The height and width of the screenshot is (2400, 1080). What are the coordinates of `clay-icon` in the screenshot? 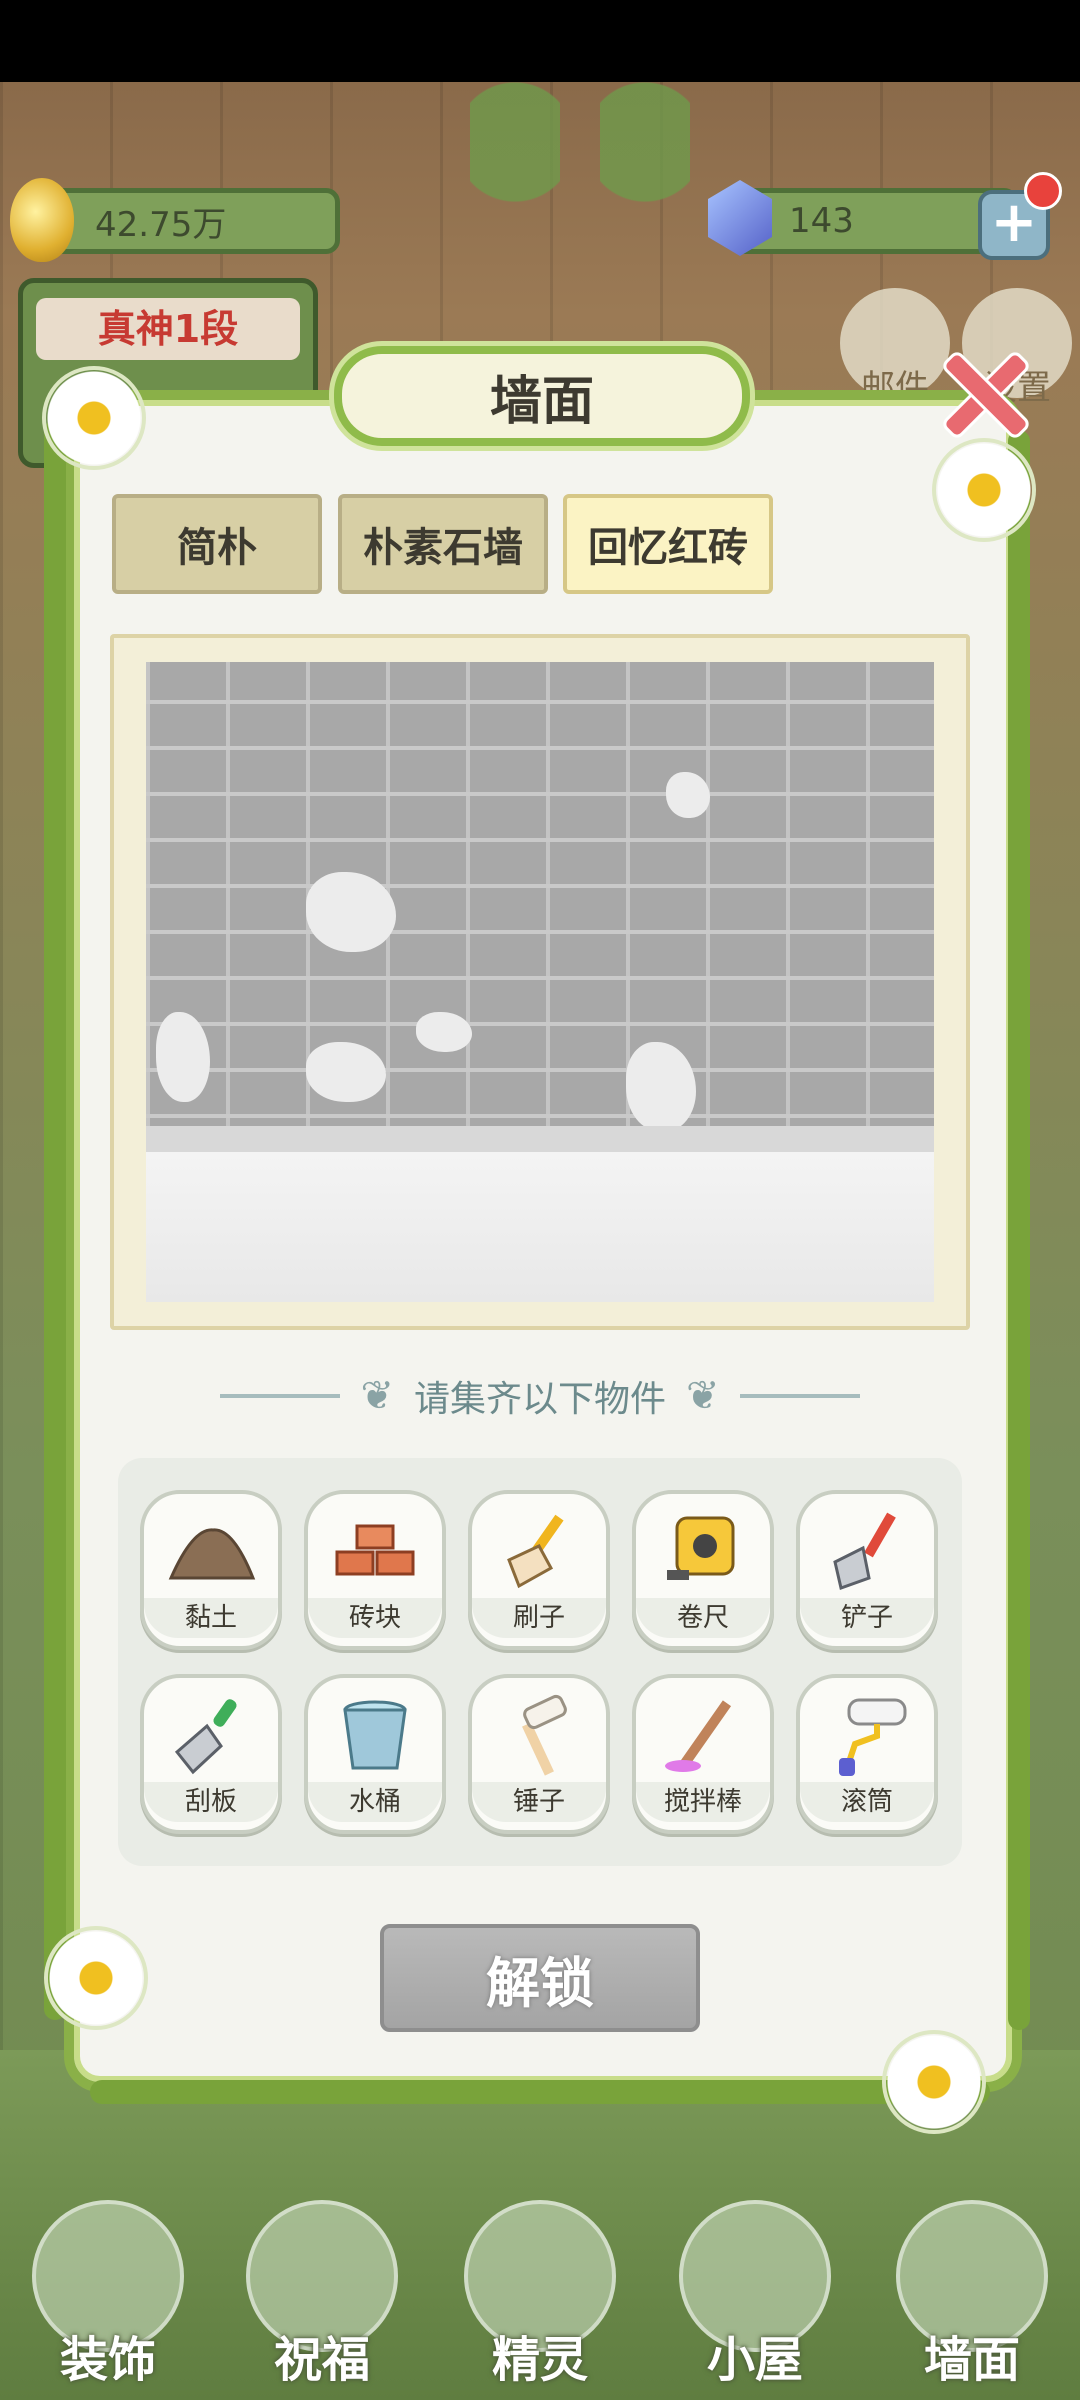 It's located at (212, 1554).